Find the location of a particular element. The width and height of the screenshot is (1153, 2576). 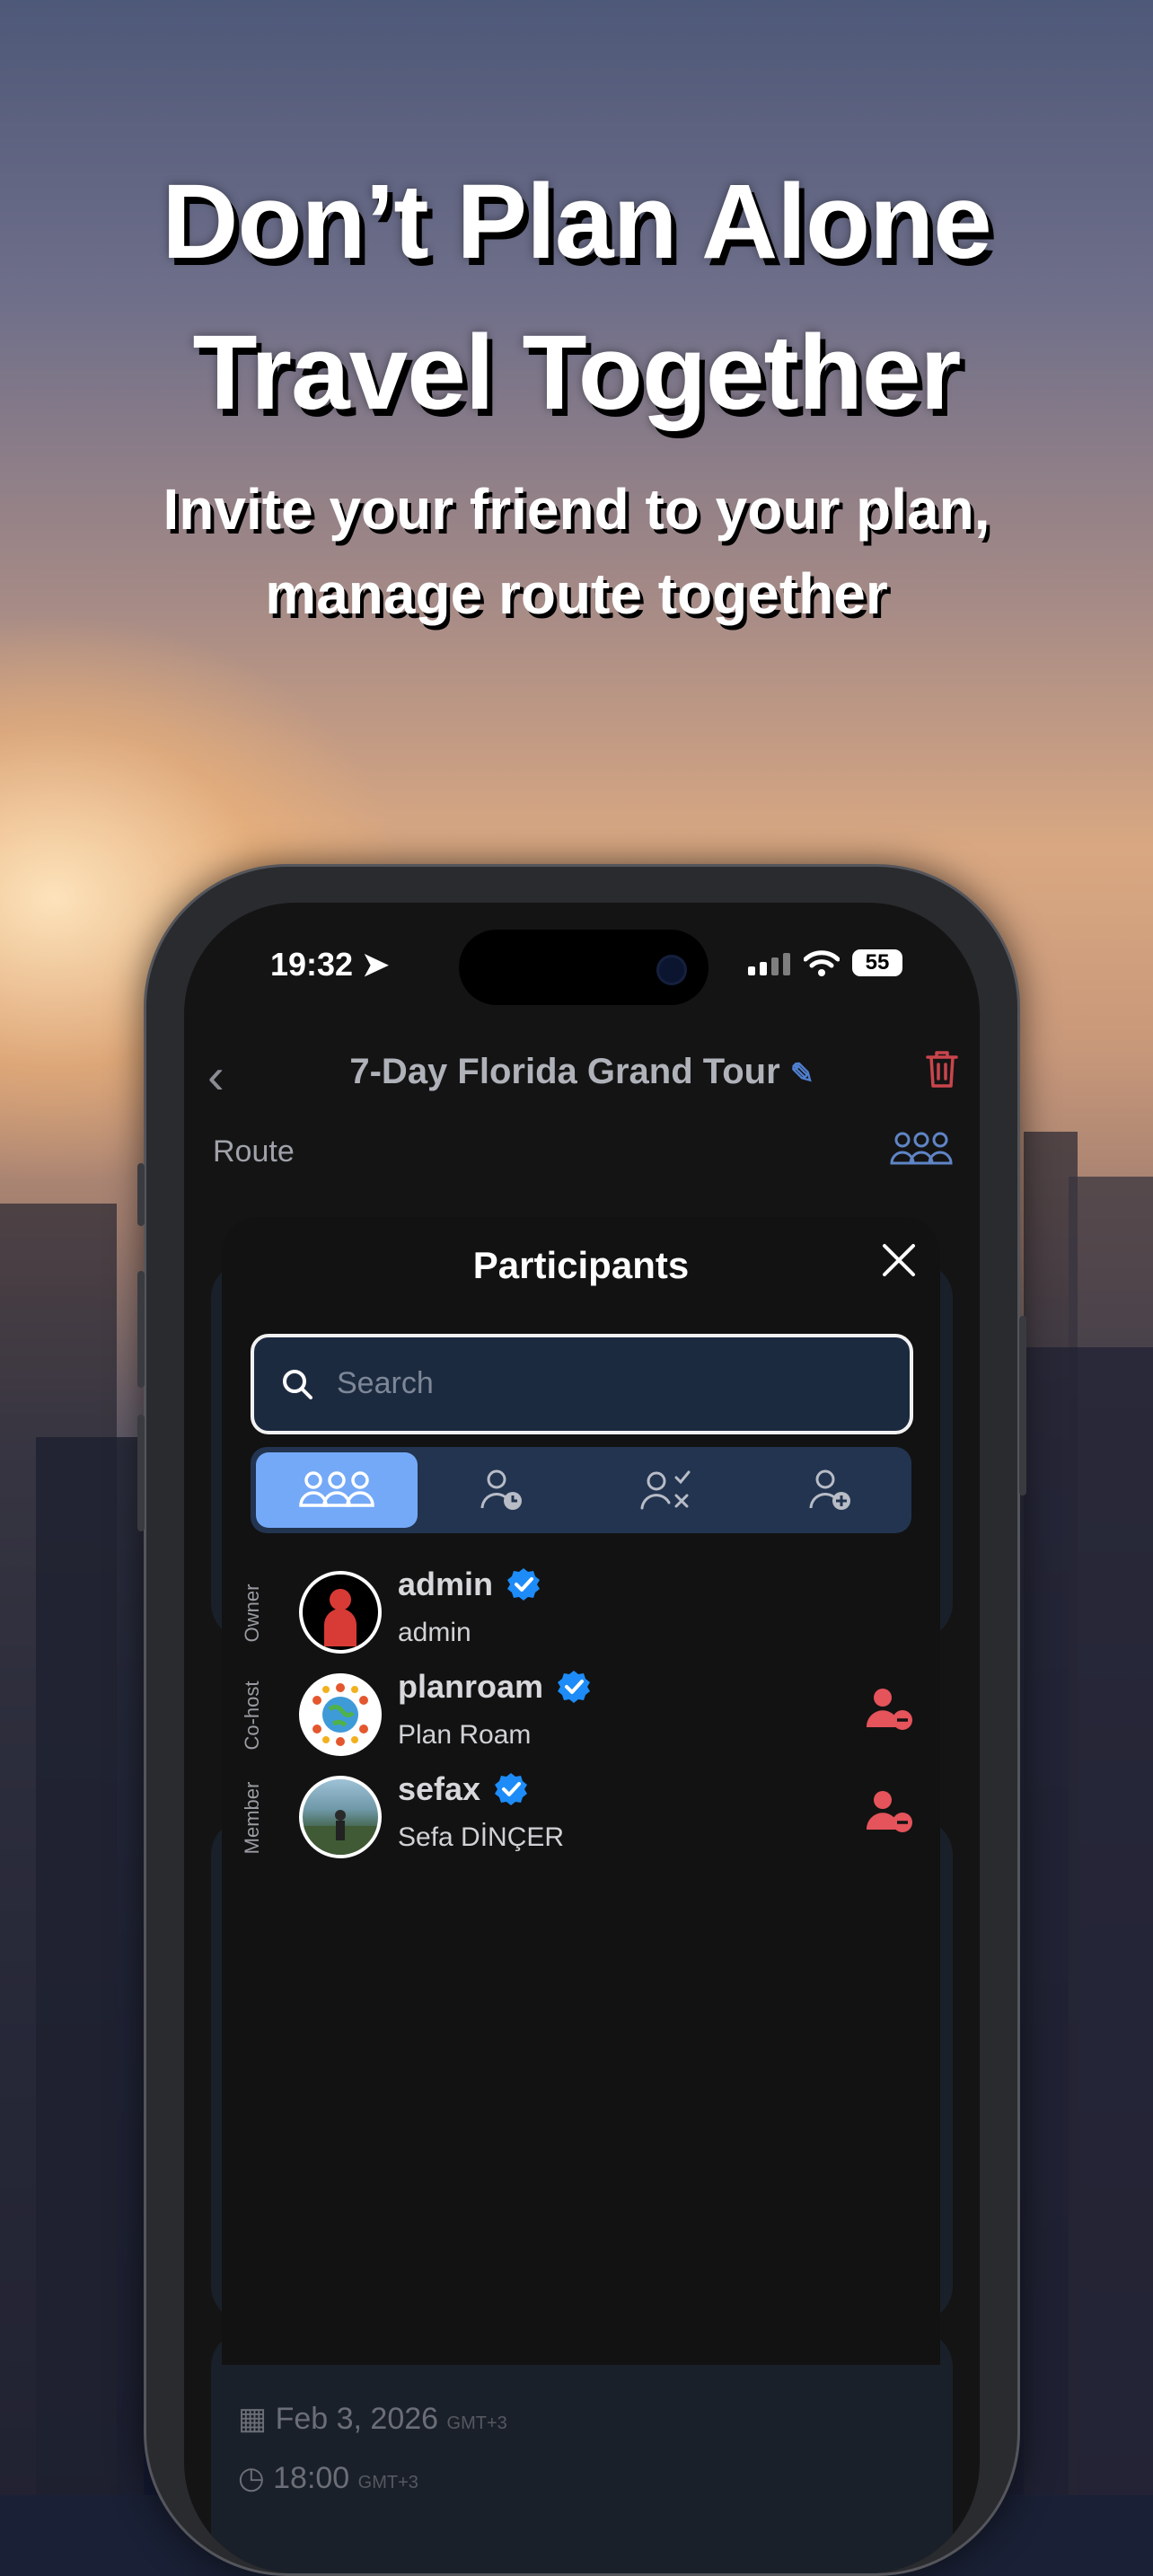

group-icon is located at coordinates (336, 1489).